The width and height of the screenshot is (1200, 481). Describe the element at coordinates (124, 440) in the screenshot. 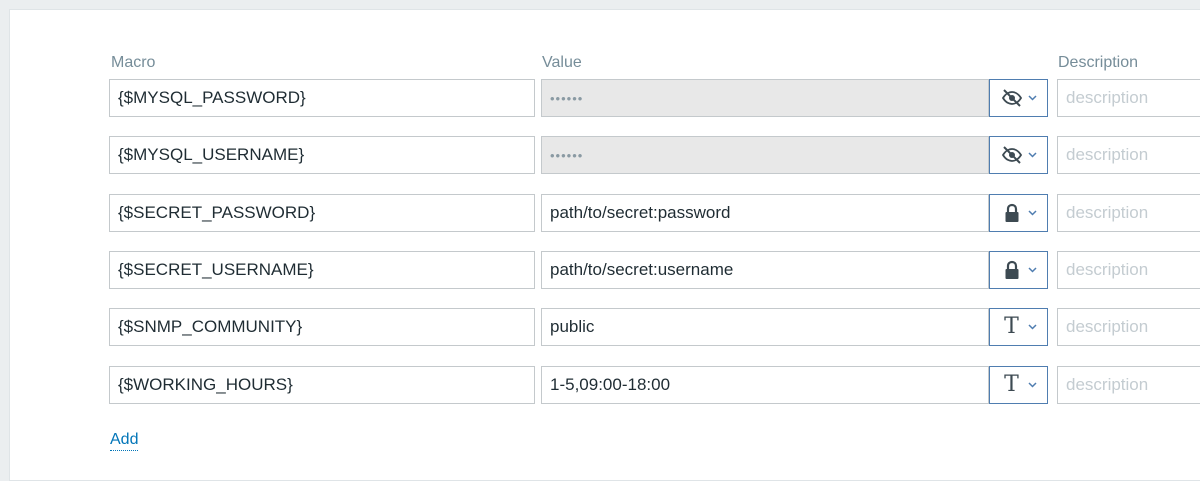

I see `add-macro-link: Add` at that location.